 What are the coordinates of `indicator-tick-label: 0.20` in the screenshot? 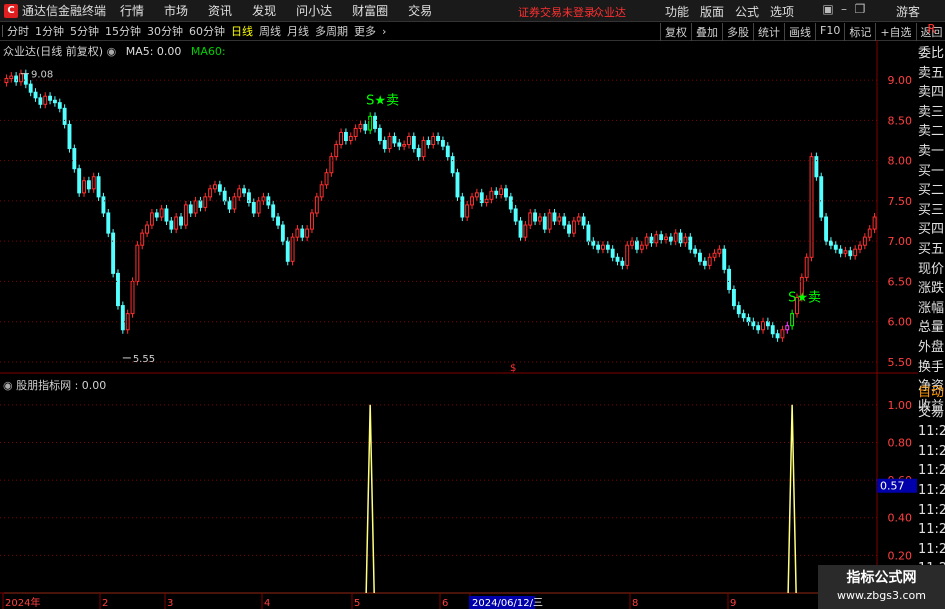 It's located at (900, 555).